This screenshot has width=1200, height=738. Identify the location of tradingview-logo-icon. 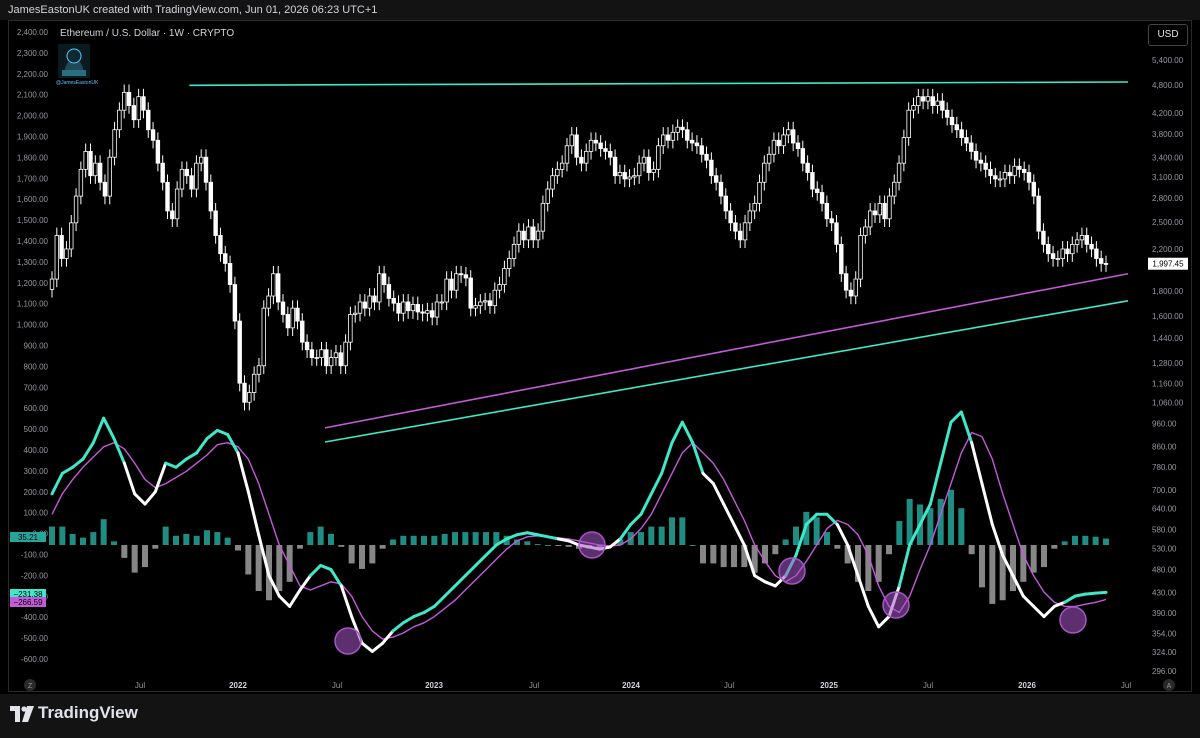
(22, 714).